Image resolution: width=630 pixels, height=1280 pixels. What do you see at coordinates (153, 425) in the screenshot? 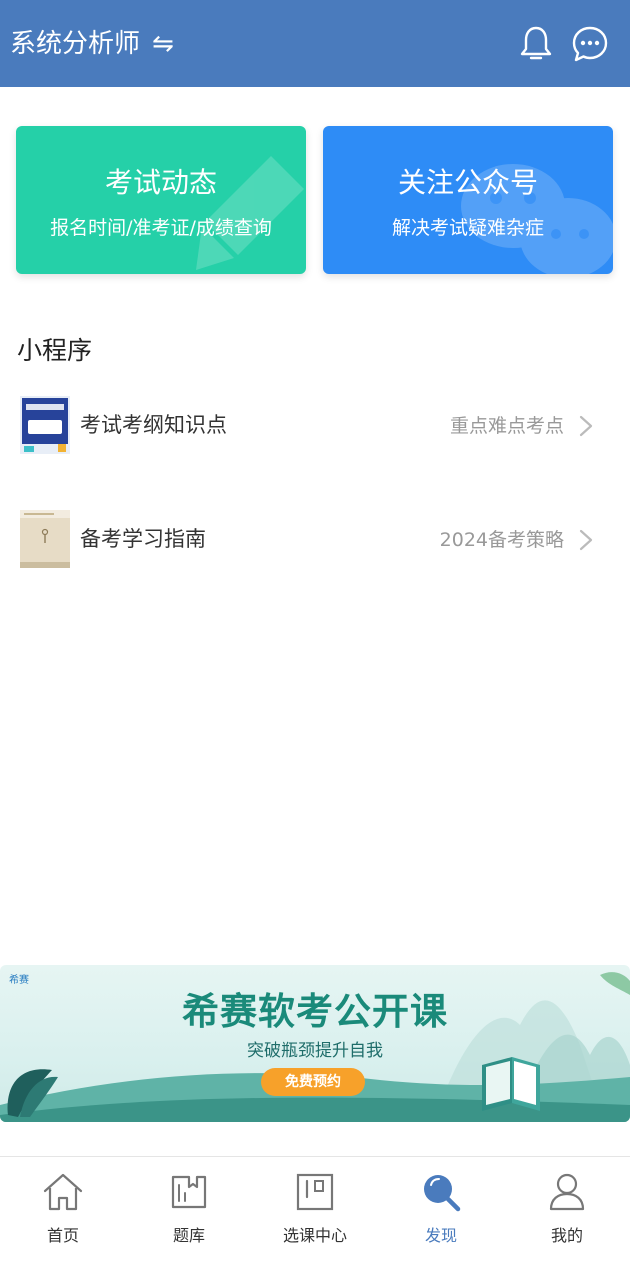
I see `syllabus-name: 考试考纲知识点` at bounding box center [153, 425].